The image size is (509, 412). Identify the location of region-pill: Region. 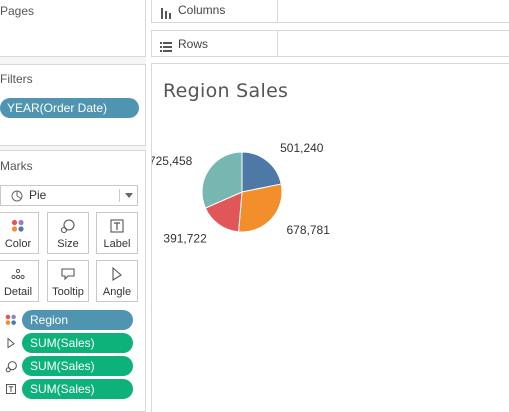
(77, 320).